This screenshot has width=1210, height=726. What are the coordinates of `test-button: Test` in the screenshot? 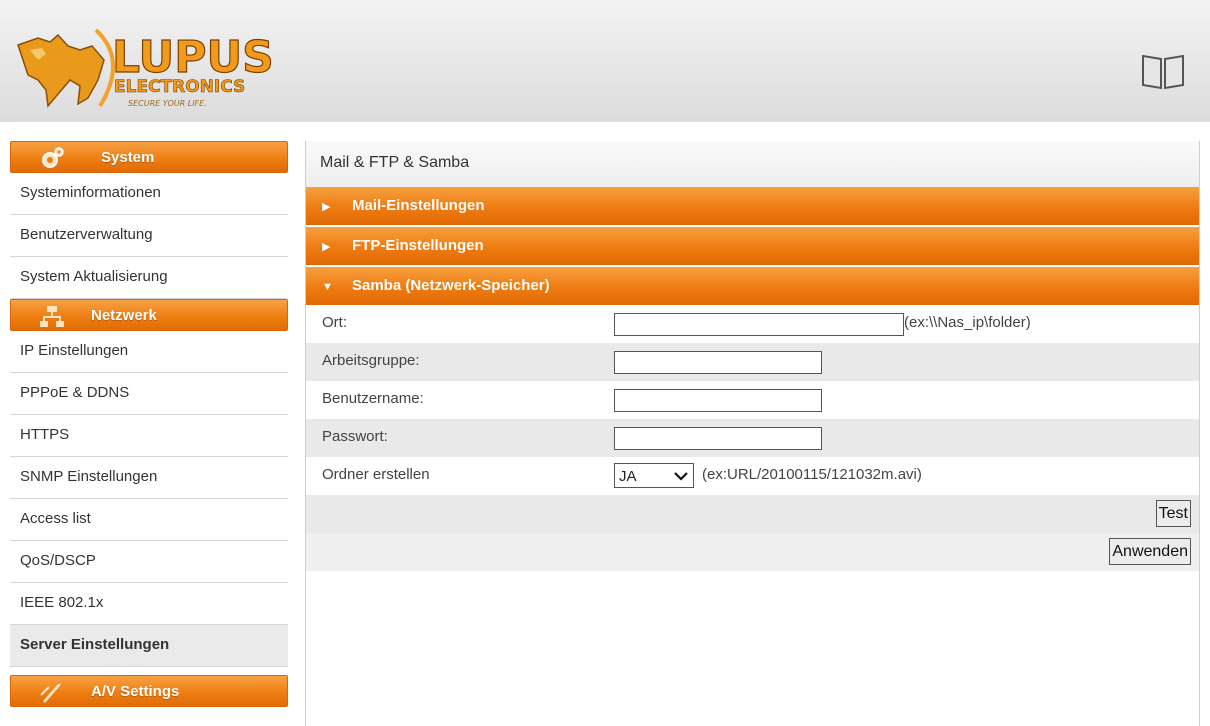 It's located at (1173, 513).